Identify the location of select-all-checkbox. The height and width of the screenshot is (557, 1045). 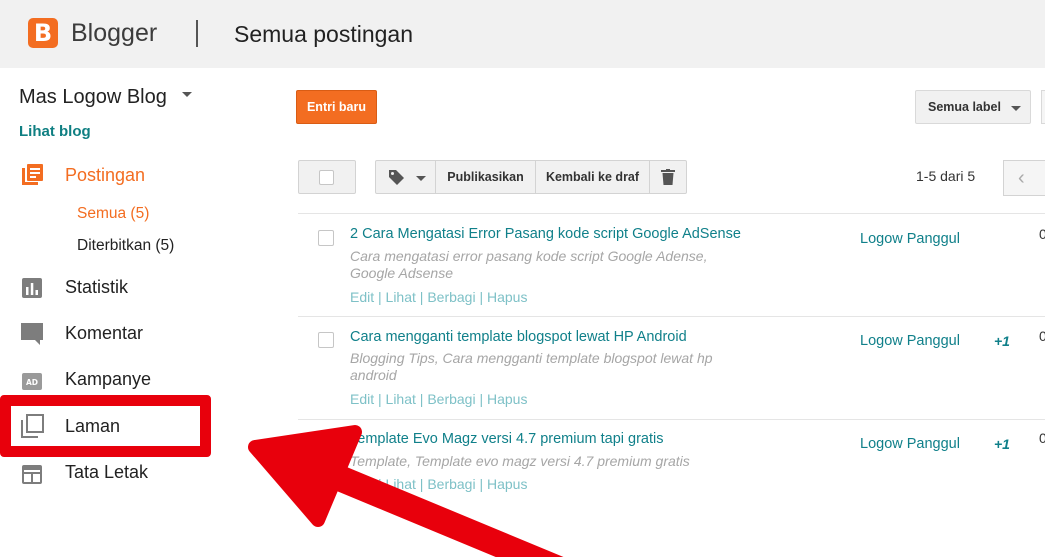
(327, 177).